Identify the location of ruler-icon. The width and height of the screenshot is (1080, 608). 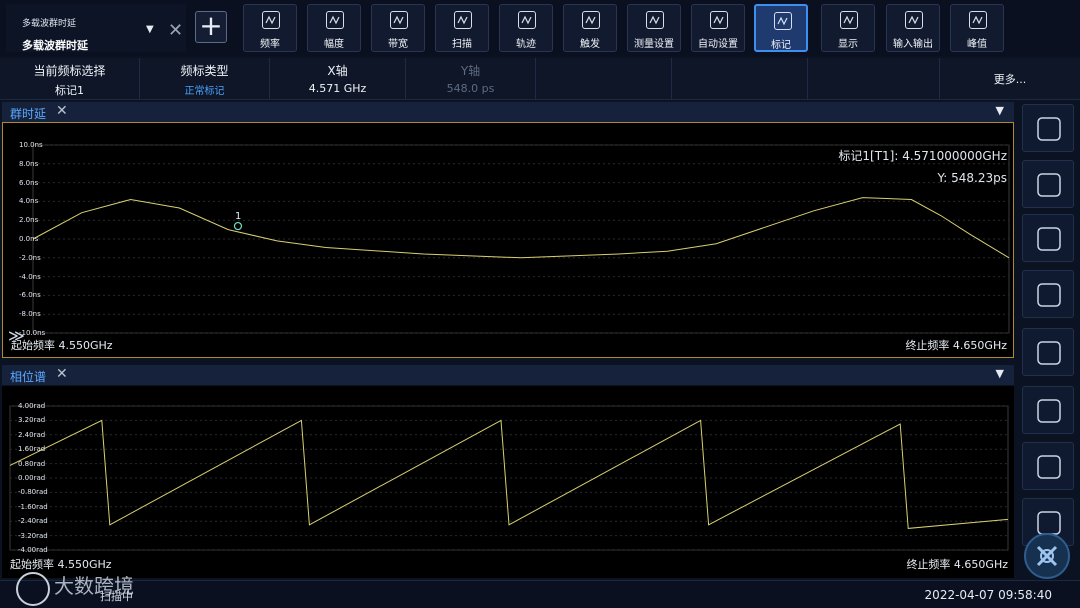
(655, 20).